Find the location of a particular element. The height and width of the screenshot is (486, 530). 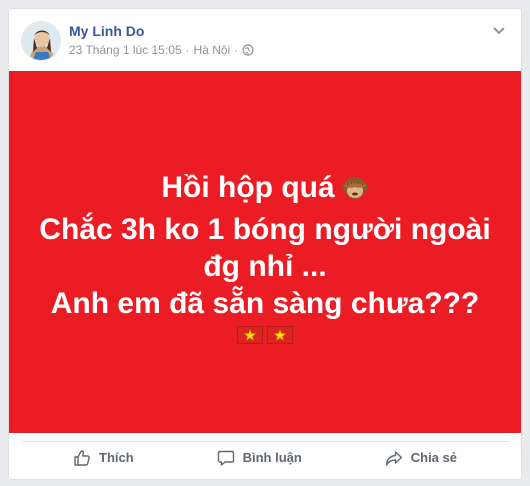

comment-label: Bình luận is located at coordinates (272, 457).